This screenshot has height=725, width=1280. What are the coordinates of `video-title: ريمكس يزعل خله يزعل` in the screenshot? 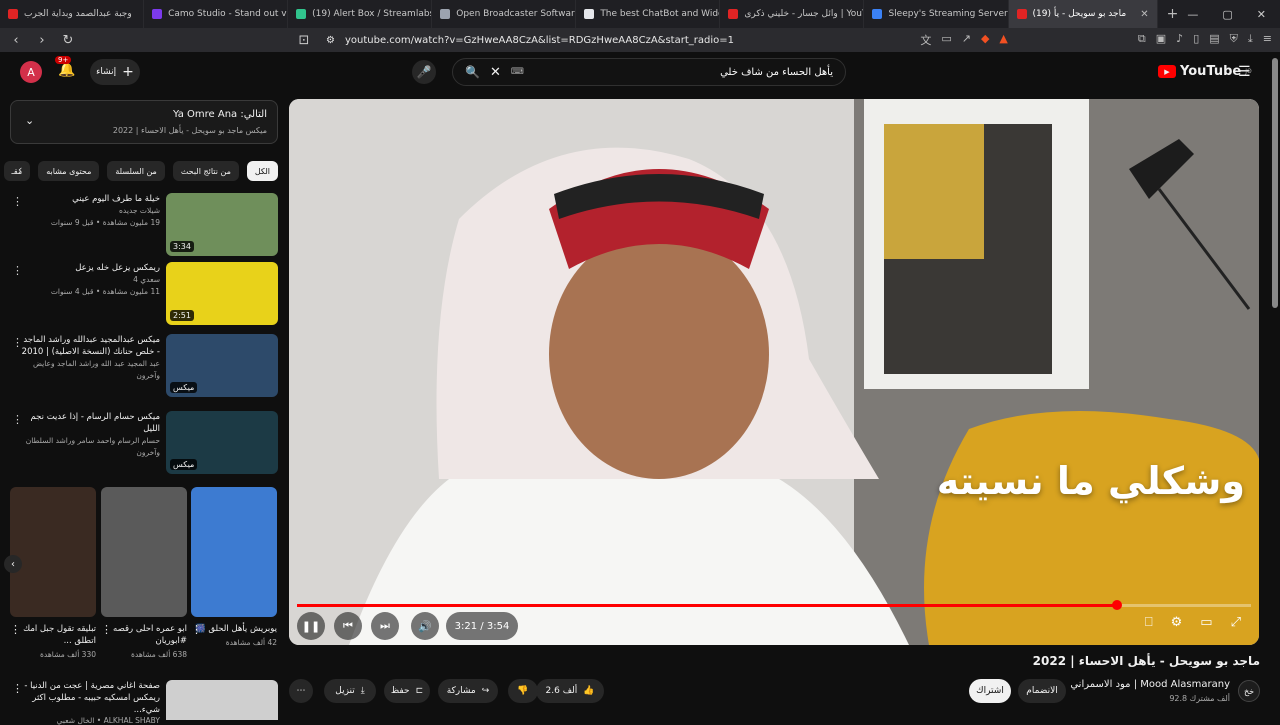 It's located at (90, 268).